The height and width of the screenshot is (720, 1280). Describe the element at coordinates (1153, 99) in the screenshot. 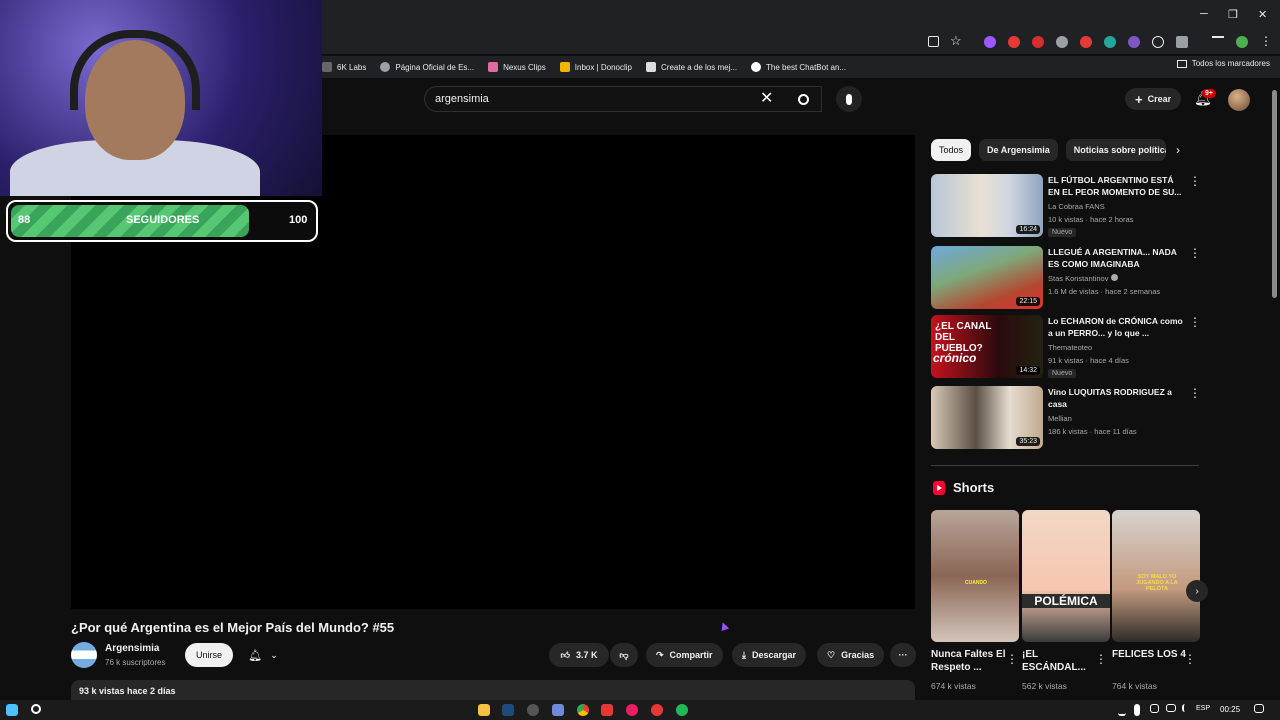

I see `create-button: + Crear` at that location.